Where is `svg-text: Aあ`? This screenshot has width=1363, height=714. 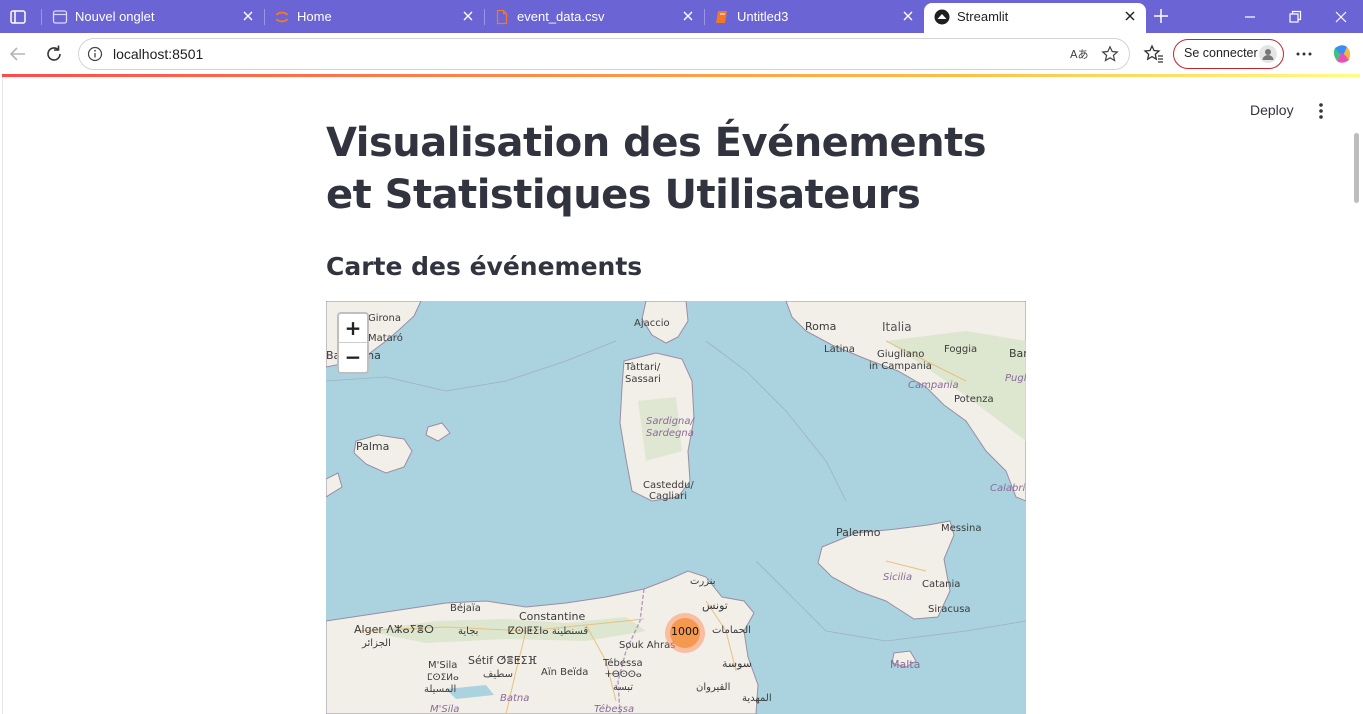
svg-text: Aあ is located at coordinates (1079, 54).